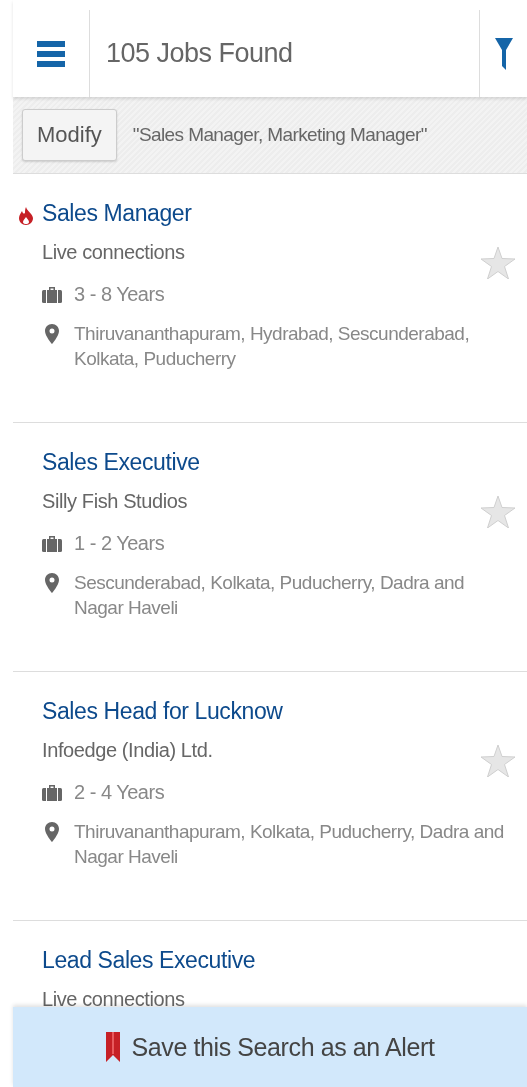 This screenshot has width=527, height=1087. I want to click on filter-icon, so click(503, 53).